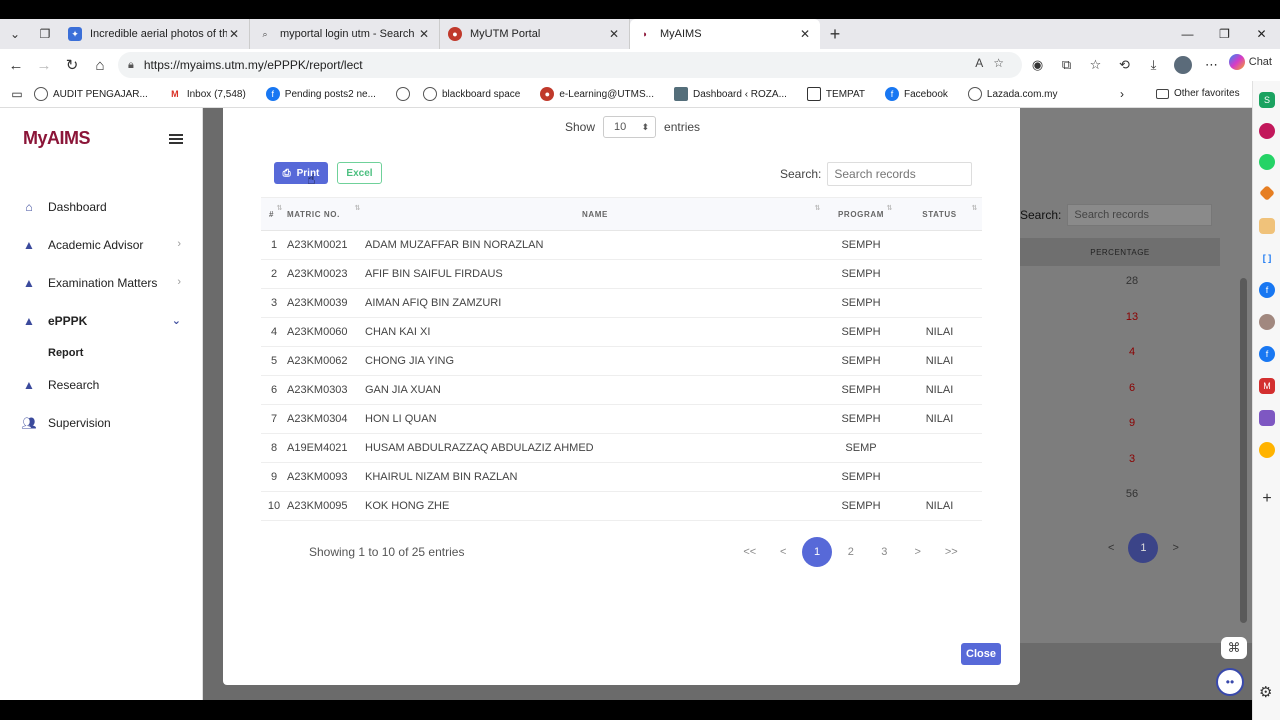 The image size is (1280, 720). I want to click on column-header-status: STATUS ⇅, so click(939, 214).